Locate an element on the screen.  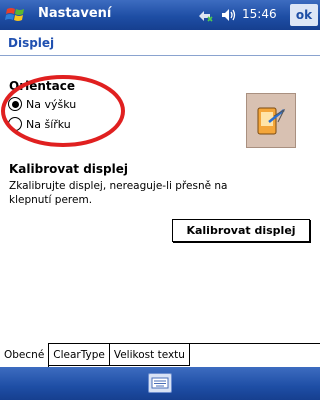
bottom-bar is located at coordinates (160, 383).